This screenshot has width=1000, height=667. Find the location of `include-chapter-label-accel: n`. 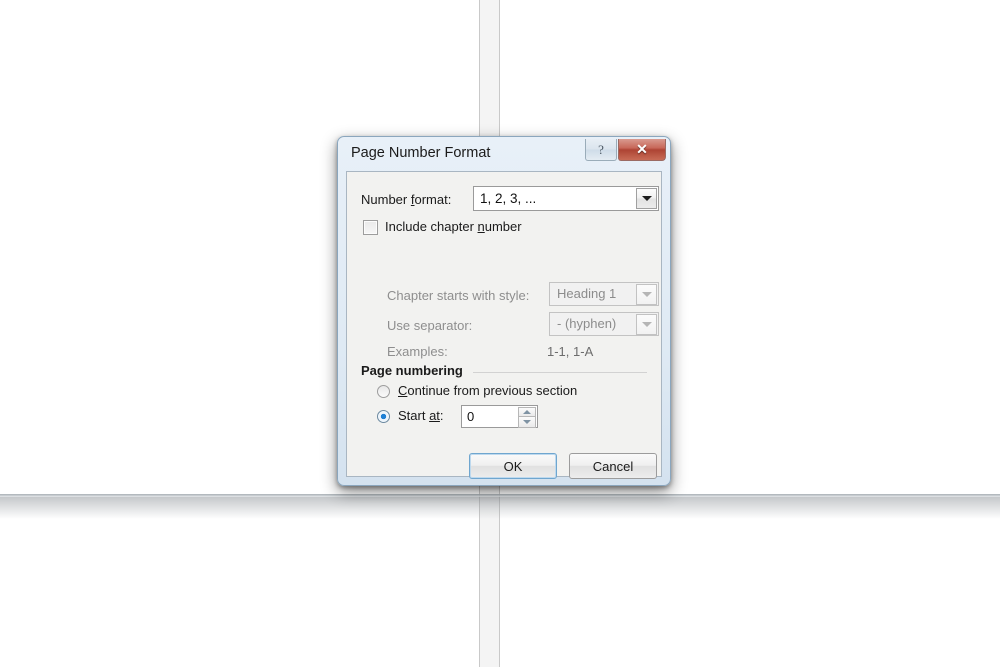

include-chapter-label-accel: n is located at coordinates (481, 226).